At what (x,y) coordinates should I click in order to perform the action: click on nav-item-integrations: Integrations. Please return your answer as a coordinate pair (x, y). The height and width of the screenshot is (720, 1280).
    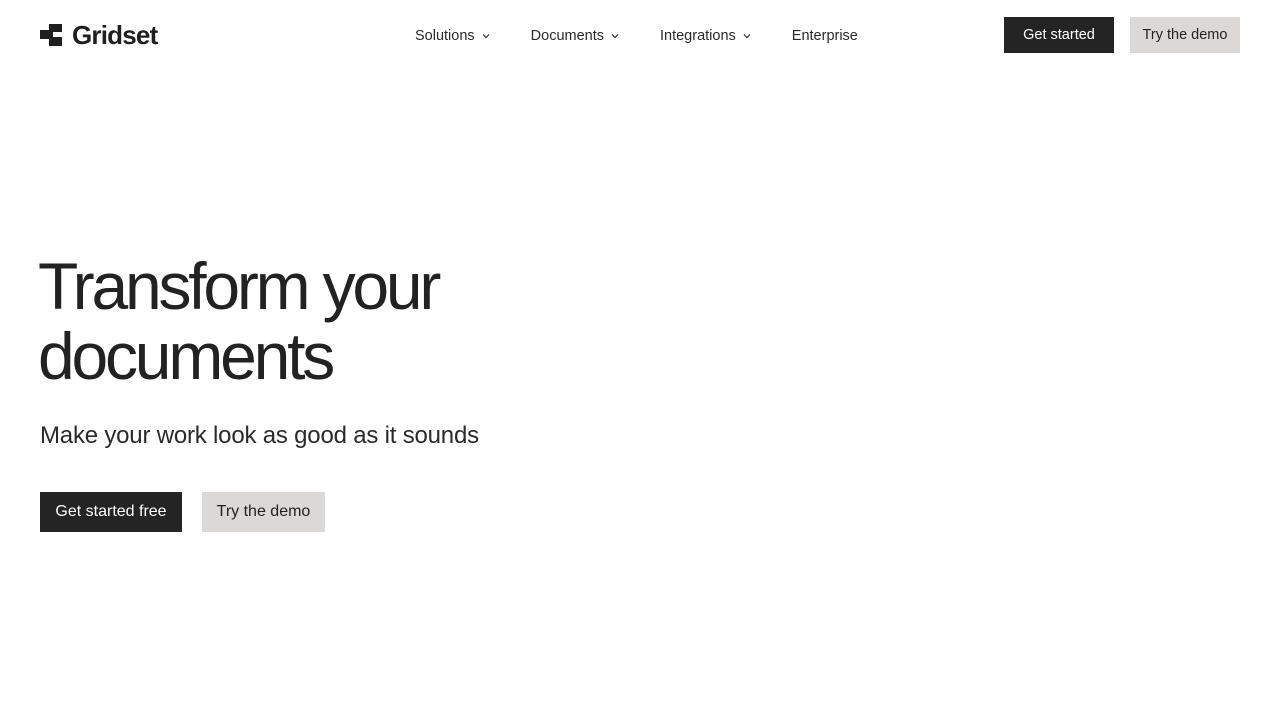
    Looking at the image, I should click on (705, 36).